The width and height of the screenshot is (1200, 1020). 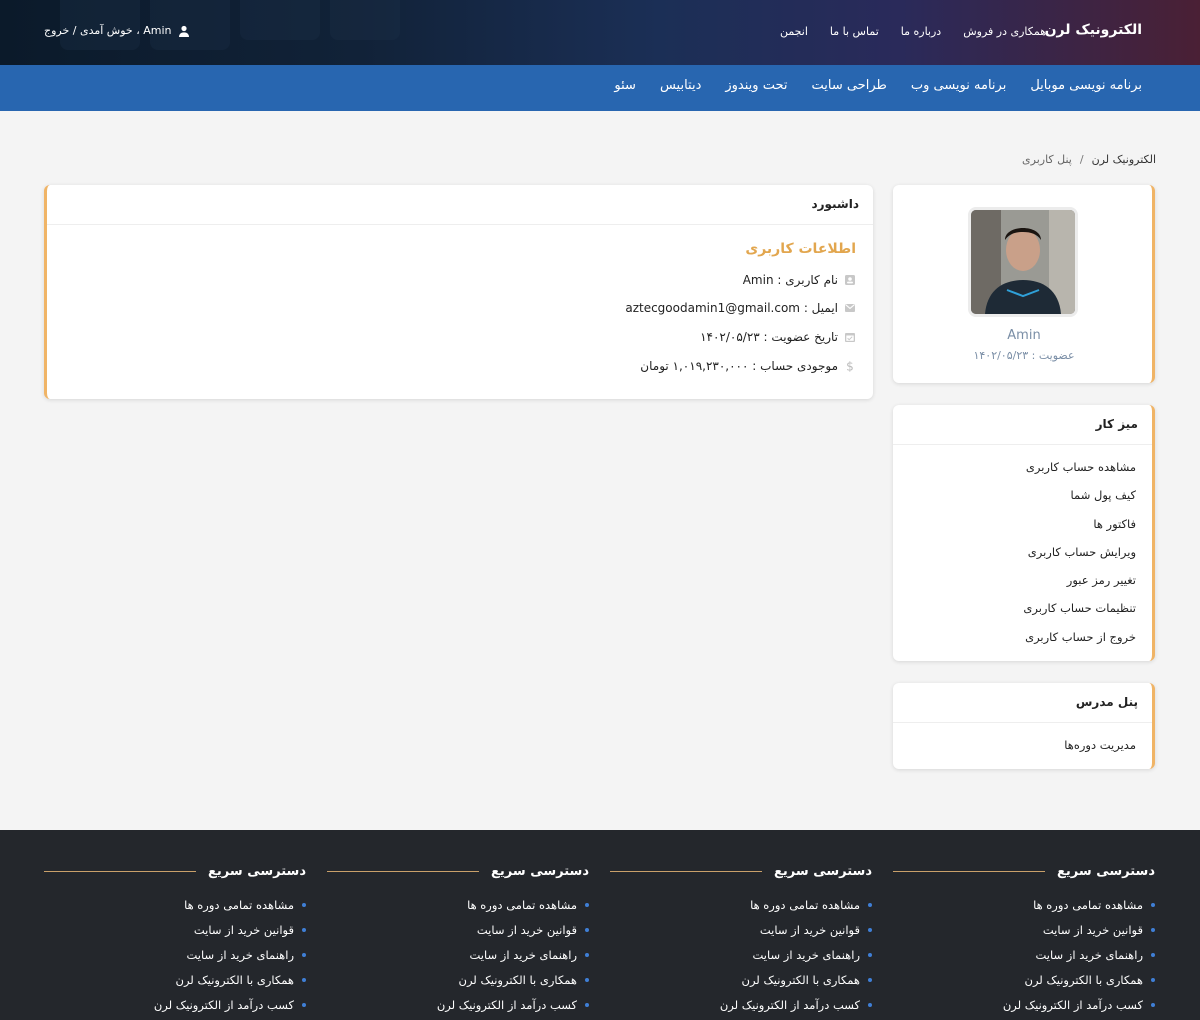 I want to click on category-web: برنامه نویسی وب, so click(x=958, y=85).